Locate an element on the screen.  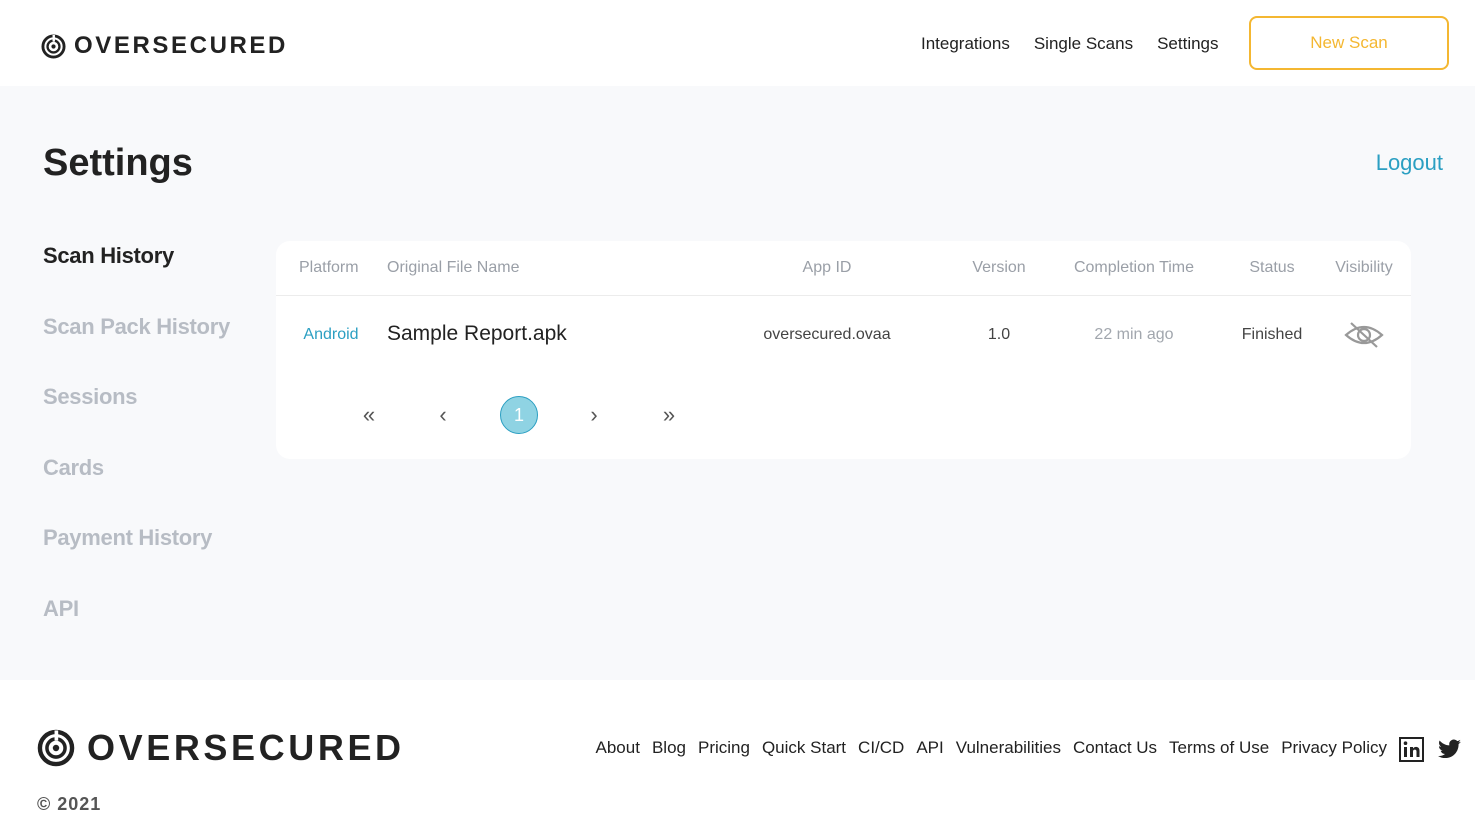
column-original-file-name: Original File Name is located at coordinates (453, 267).